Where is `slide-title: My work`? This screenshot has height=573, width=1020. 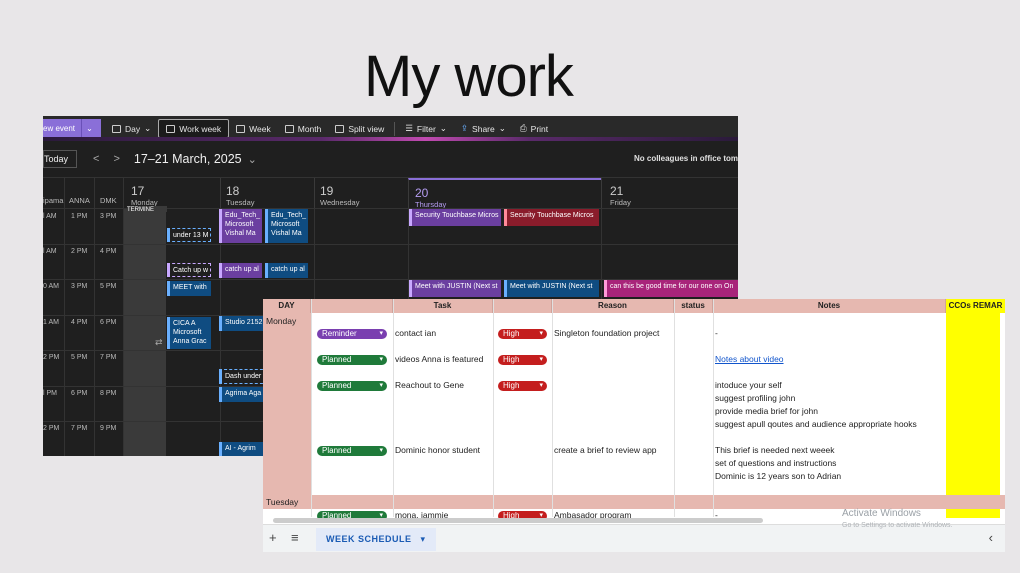
slide-title: My work is located at coordinates (469, 76).